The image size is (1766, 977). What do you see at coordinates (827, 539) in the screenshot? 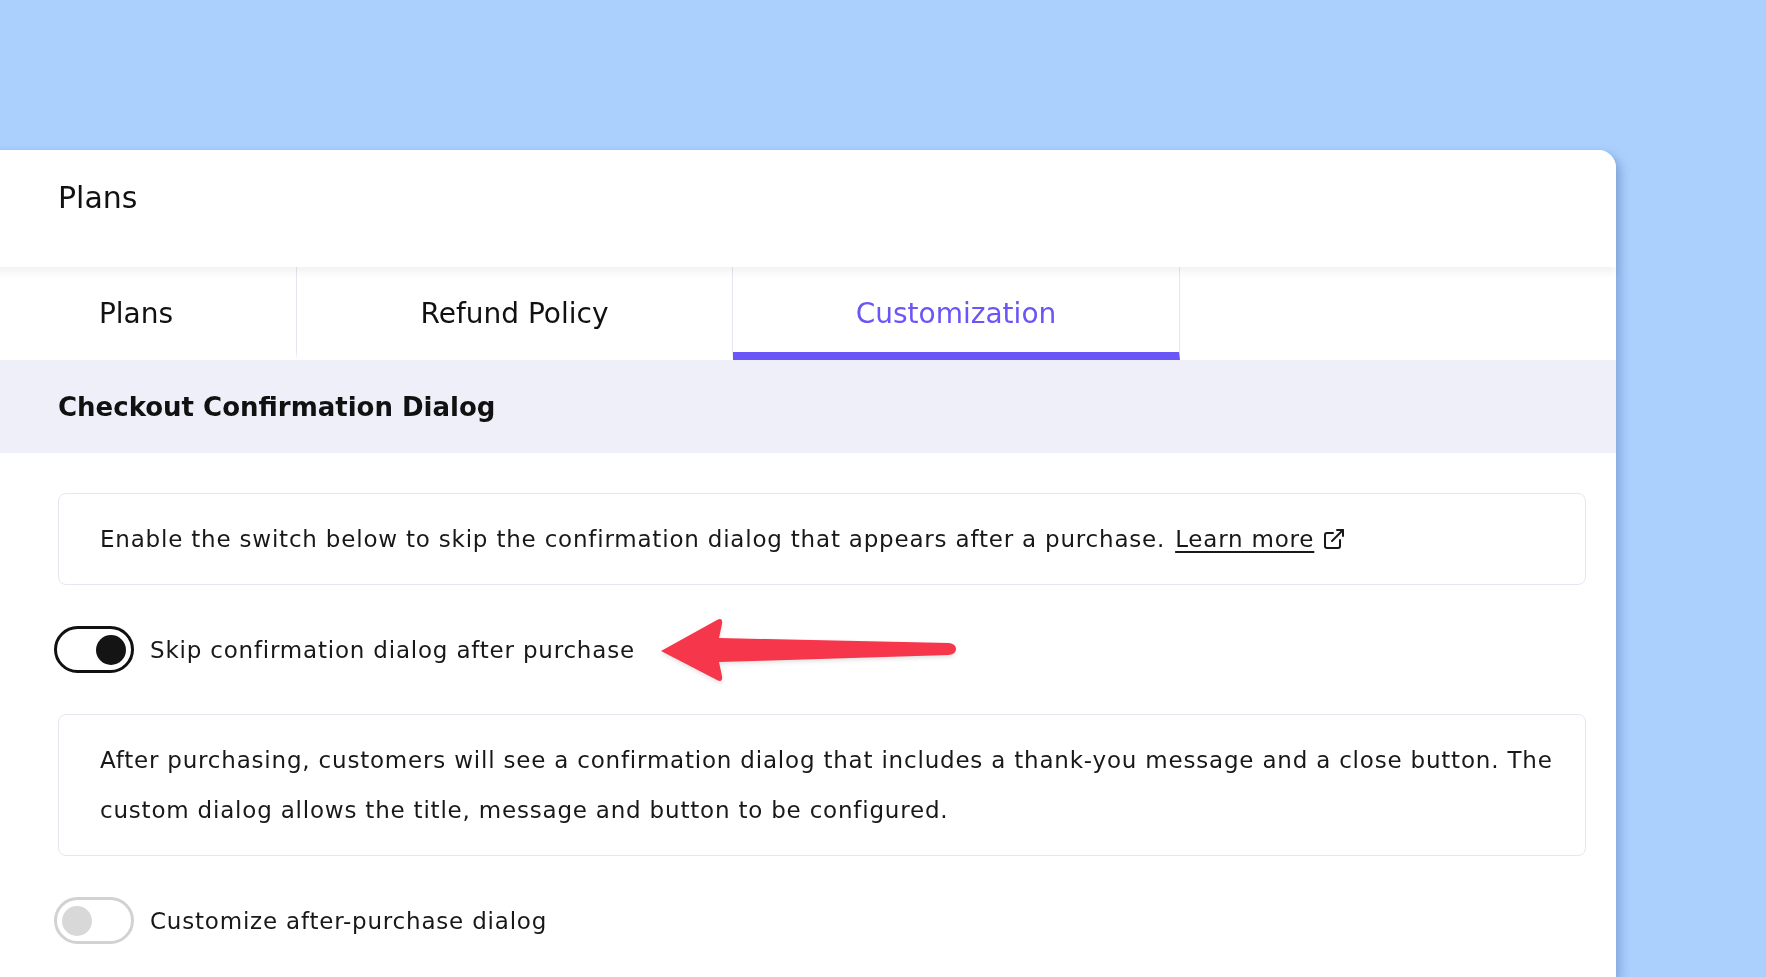
I see `info-text: Enable the switch below to skip the confirmation dialog that appears after a purchase. Learn more` at bounding box center [827, 539].